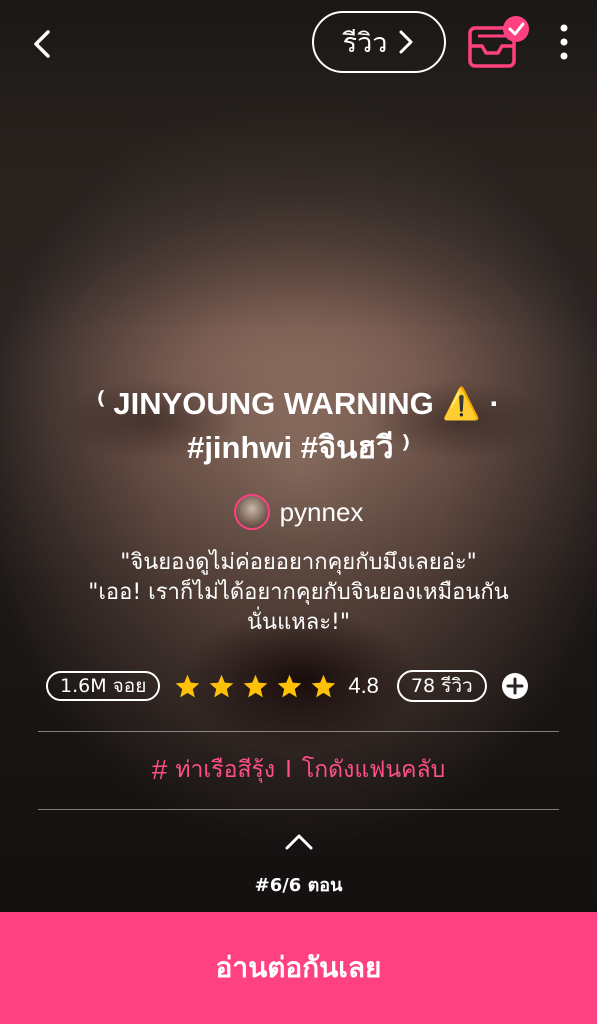  What do you see at coordinates (299, 841) in the screenshot?
I see `chevron-up-icon` at bounding box center [299, 841].